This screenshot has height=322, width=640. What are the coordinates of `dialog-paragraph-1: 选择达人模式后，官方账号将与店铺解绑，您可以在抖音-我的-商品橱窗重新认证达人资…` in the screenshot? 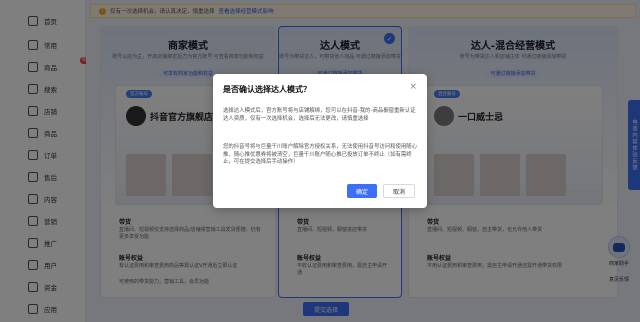 It's located at (319, 115).